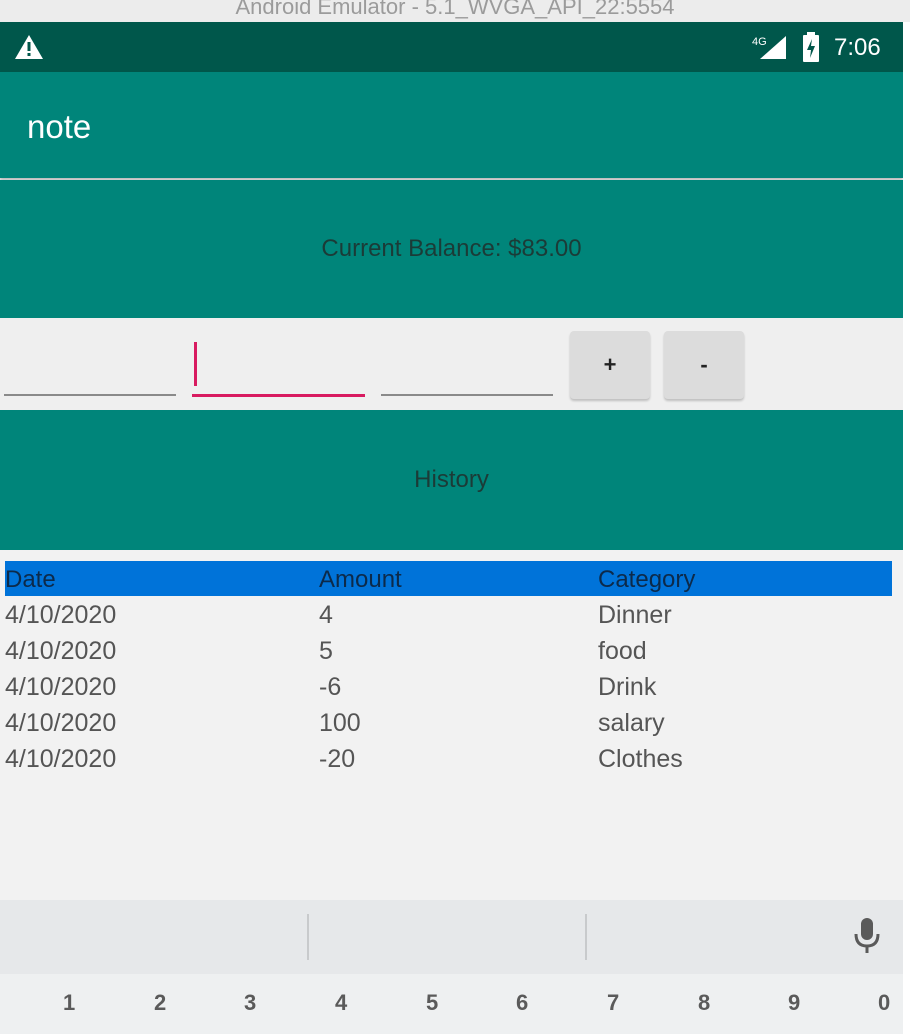  Describe the element at coordinates (647, 579) in the screenshot. I see `header-category: Category` at that location.